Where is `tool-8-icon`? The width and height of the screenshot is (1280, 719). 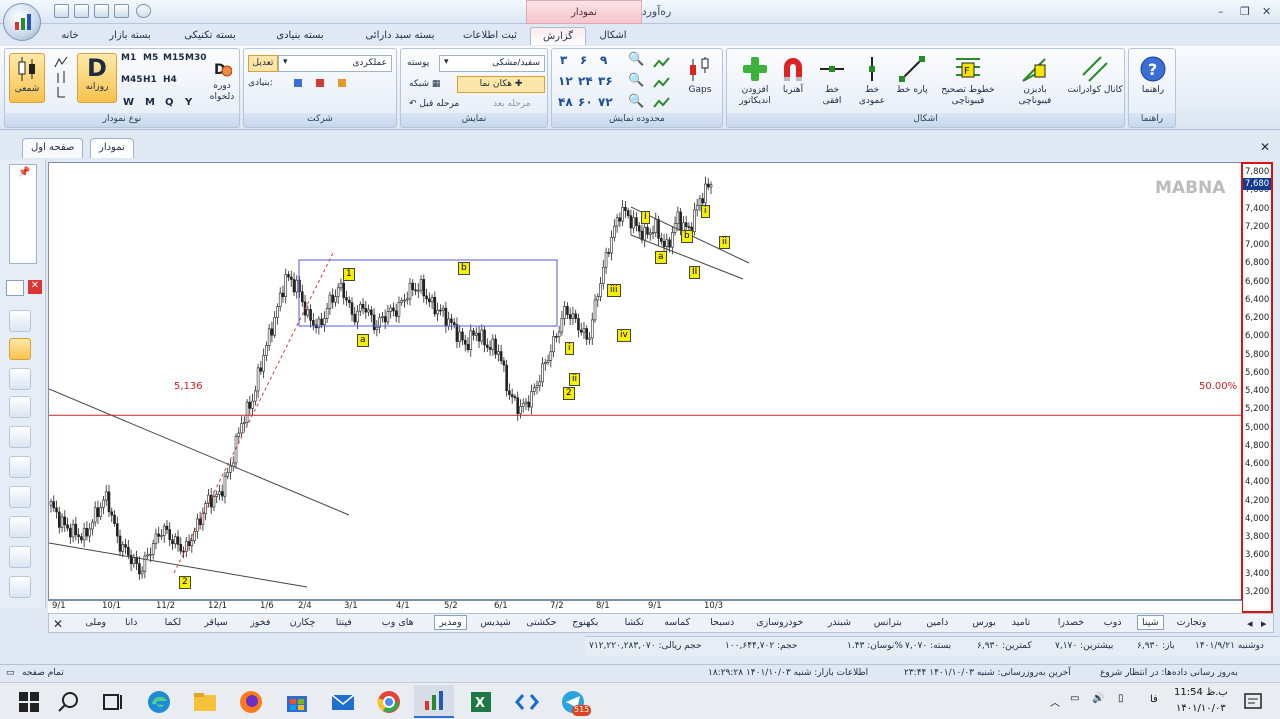 tool-8-icon is located at coordinates (20, 527).